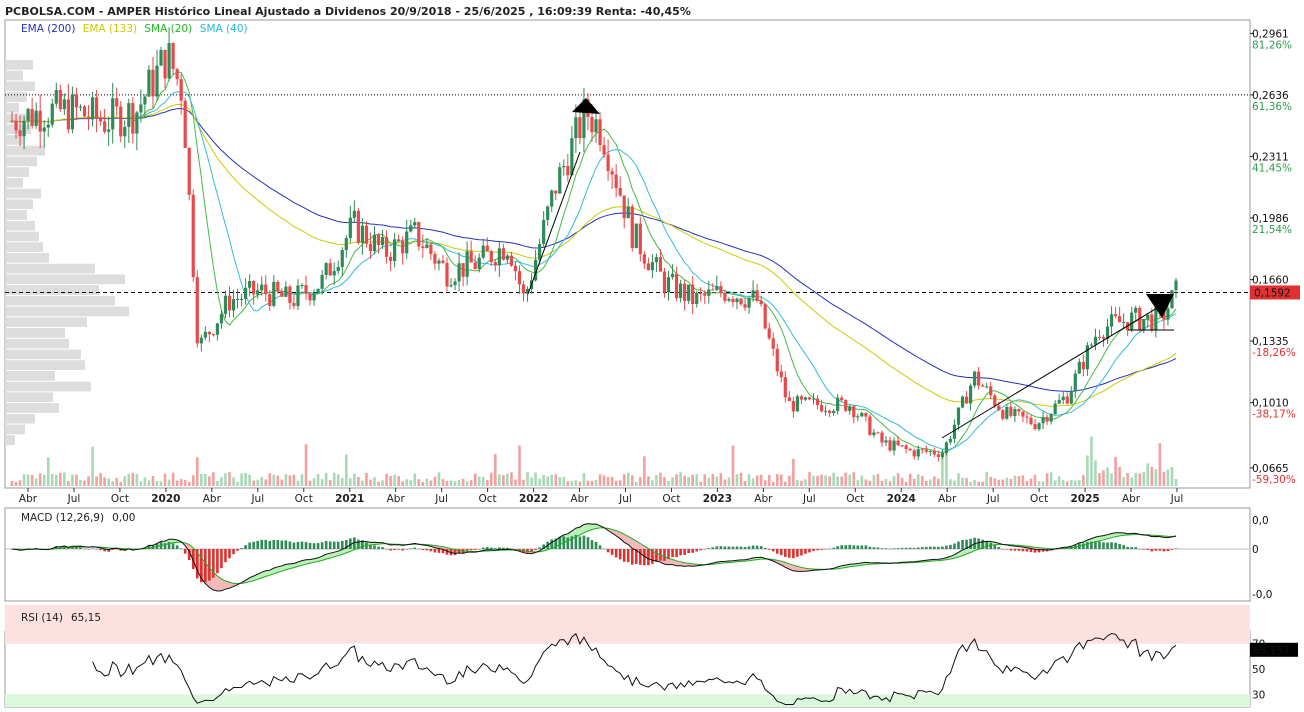 The width and height of the screenshot is (1304, 712). Describe the element at coordinates (533, 499) in the screenshot. I see `time-tick-label-11: 2022` at that location.